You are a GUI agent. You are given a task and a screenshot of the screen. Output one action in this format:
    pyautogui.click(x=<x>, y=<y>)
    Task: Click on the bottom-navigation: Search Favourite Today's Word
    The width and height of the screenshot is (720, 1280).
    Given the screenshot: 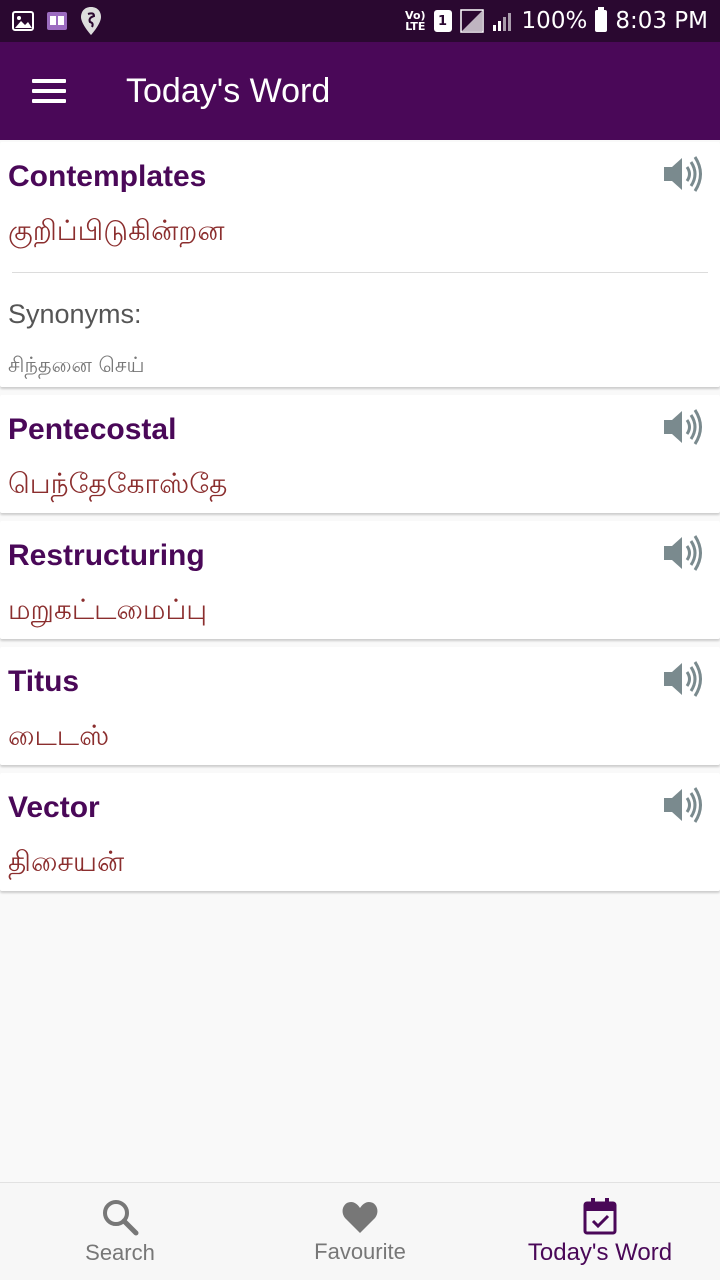 What is the action you would take?
    pyautogui.click(x=360, y=1231)
    